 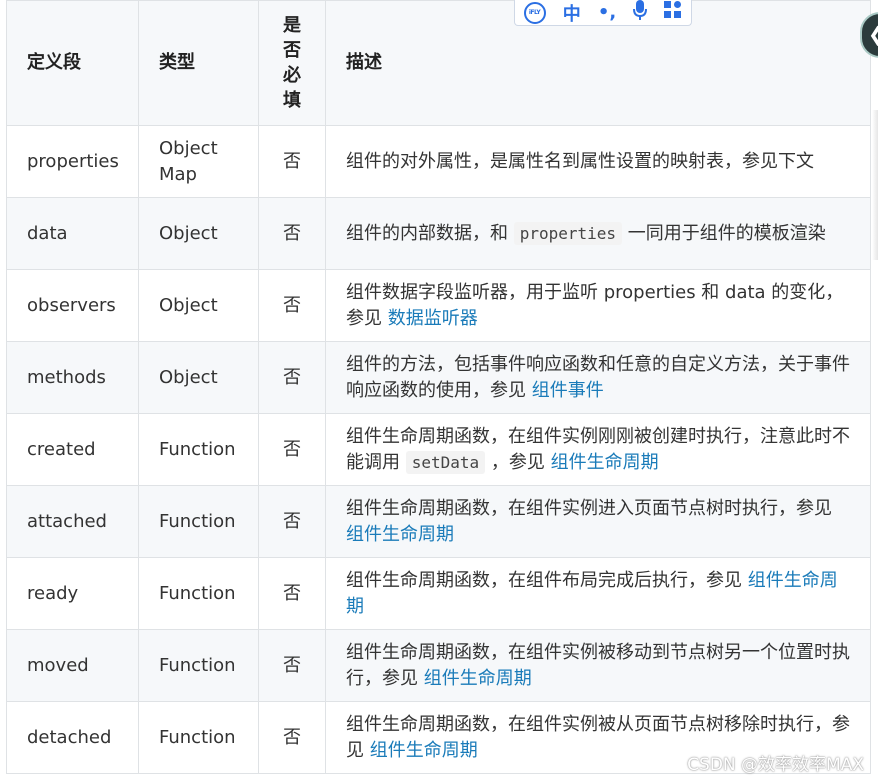 What do you see at coordinates (607, 12) in the screenshot?
I see `punctuation-icon: •,` at bounding box center [607, 12].